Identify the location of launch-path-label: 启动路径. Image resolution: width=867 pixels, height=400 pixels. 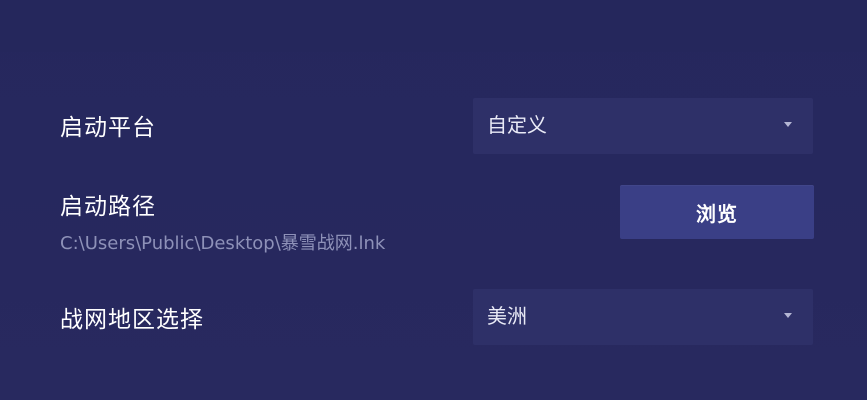
(108, 207).